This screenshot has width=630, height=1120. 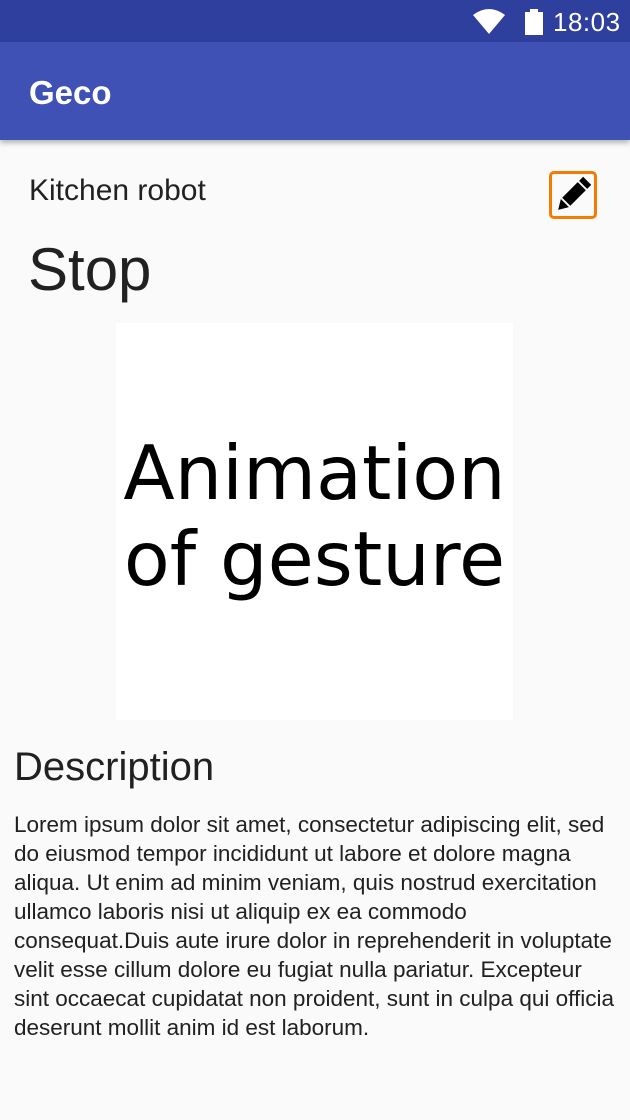 I want to click on gesture-name: Stop, so click(x=90, y=269).